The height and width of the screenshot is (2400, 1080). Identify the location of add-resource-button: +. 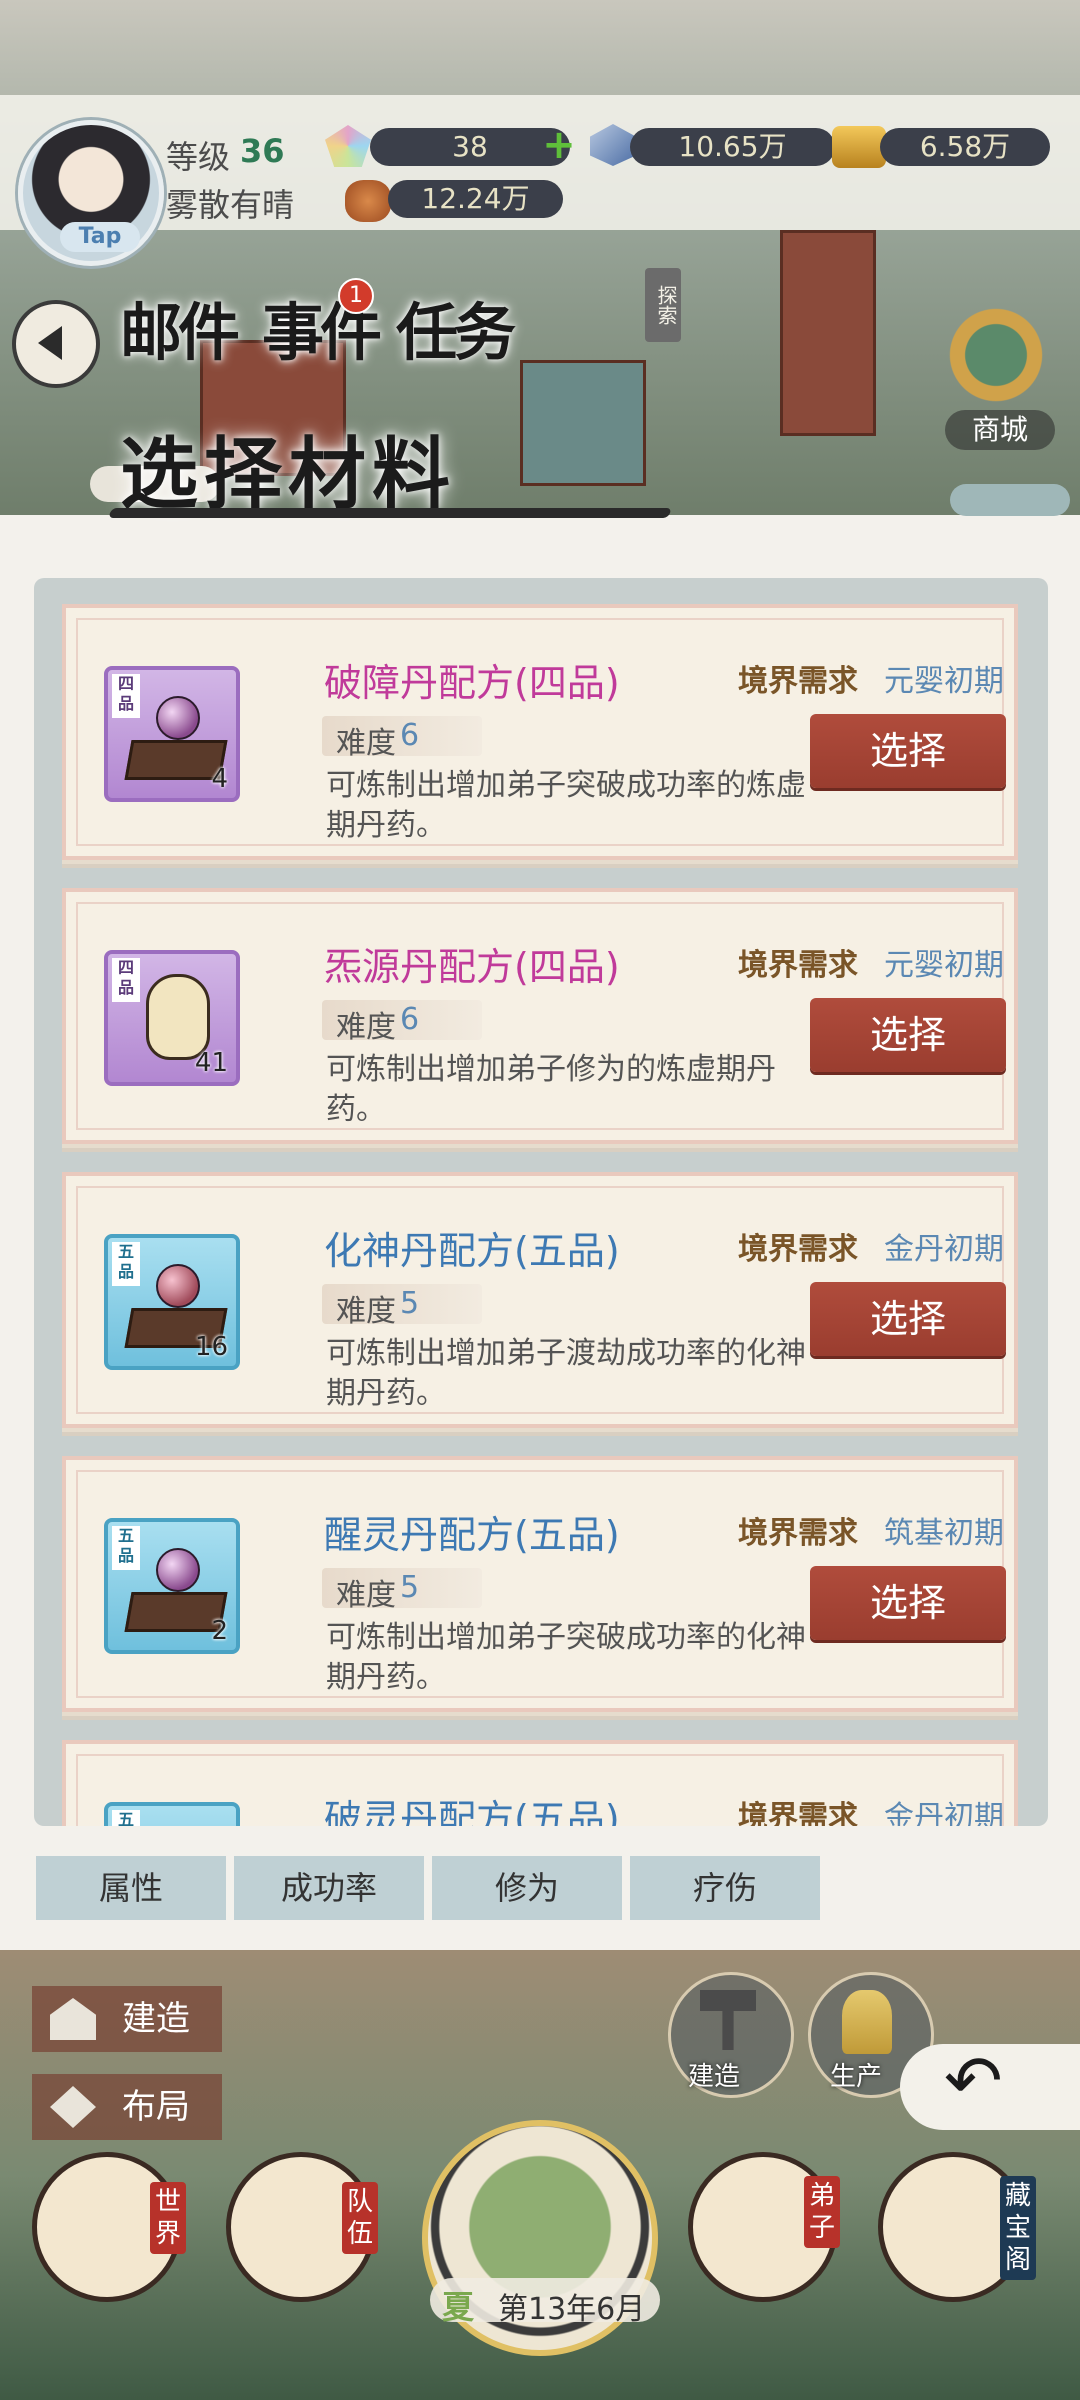
(559, 145).